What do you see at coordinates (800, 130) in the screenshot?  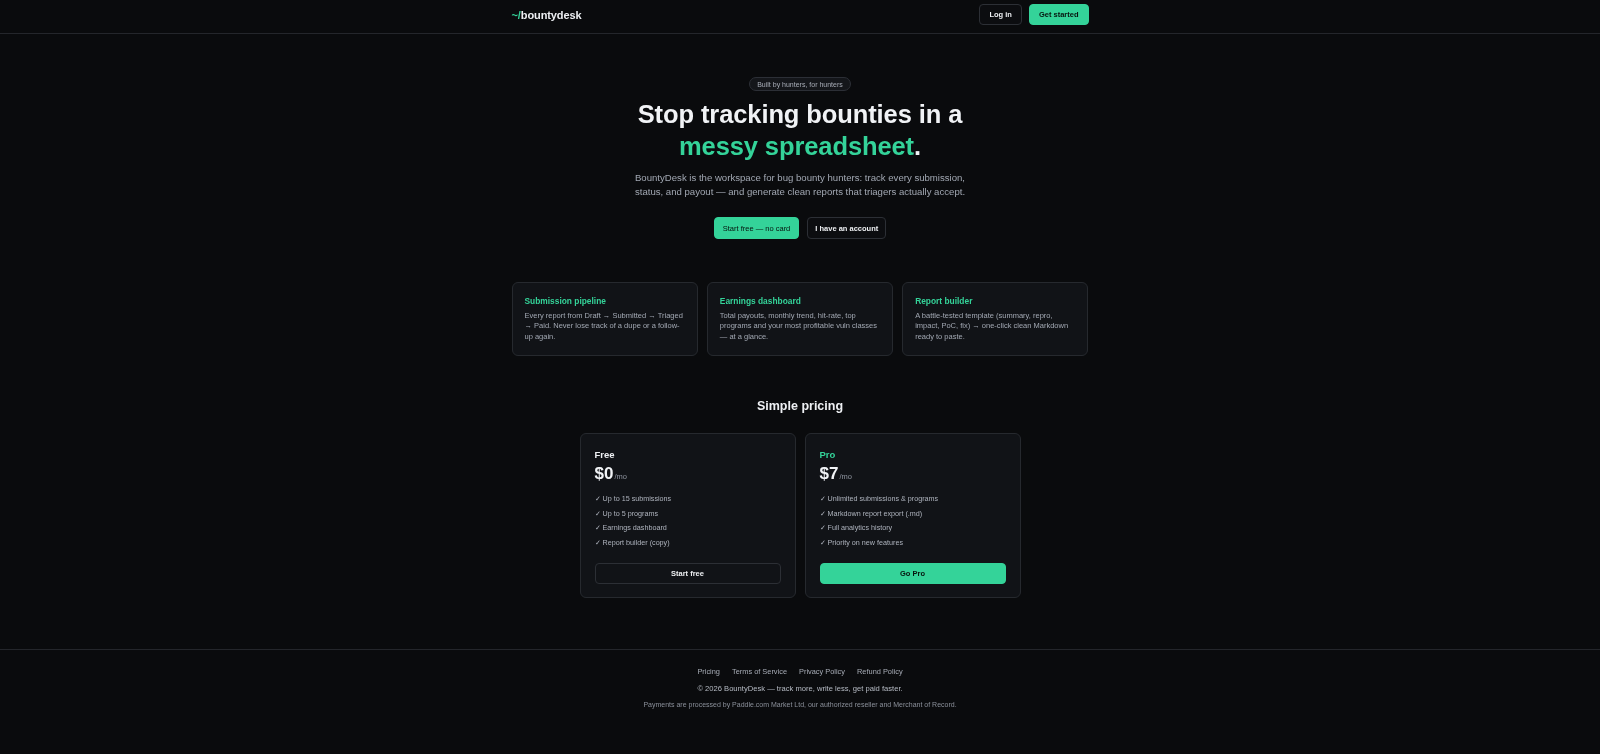 I see `hero-heading: Stop tracking bounties in a messy spreadsheet.` at bounding box center [800, 130].